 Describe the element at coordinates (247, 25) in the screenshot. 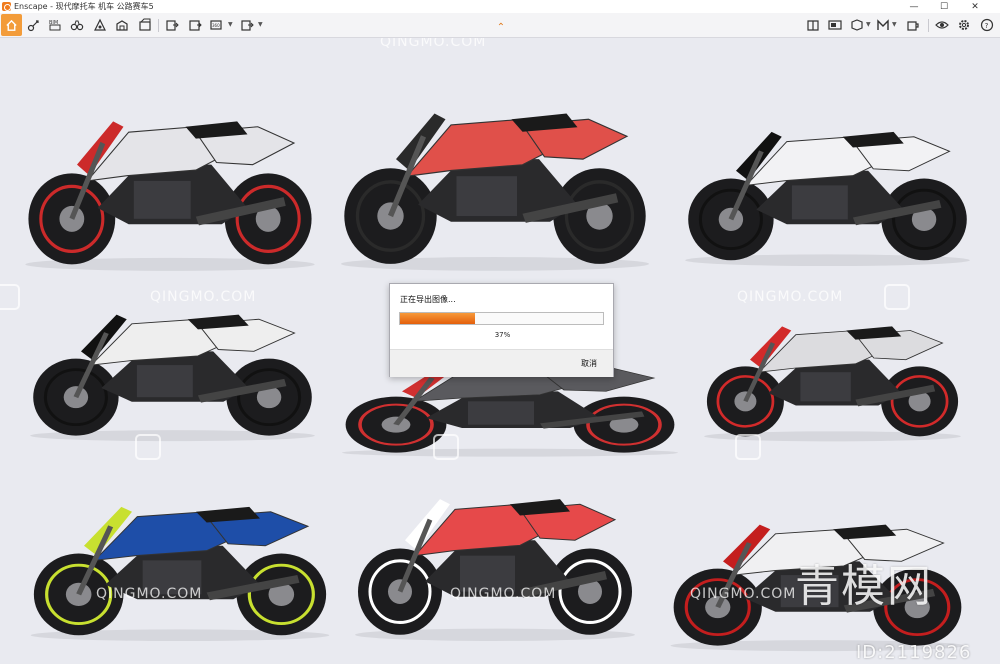

I see `export-video-icon` at that location.